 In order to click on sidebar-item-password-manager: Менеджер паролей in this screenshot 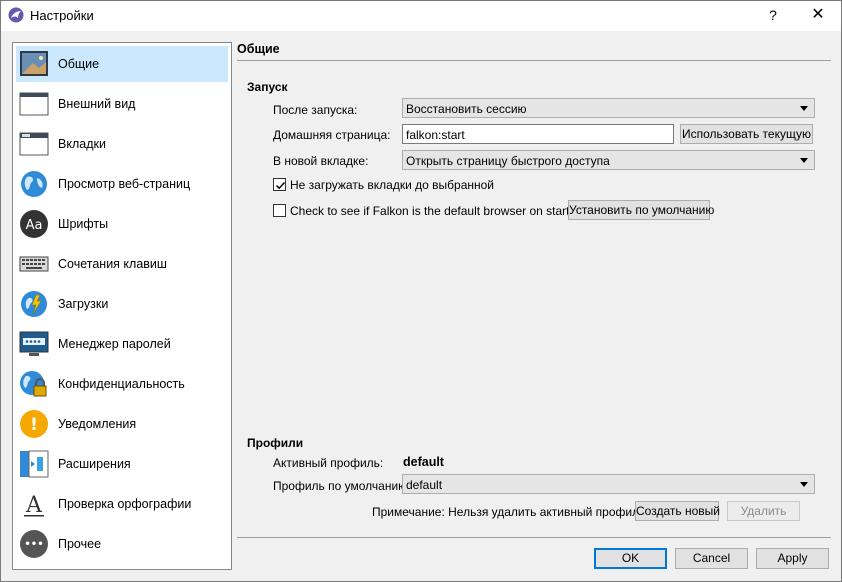, I will do `click(122, 344)`.